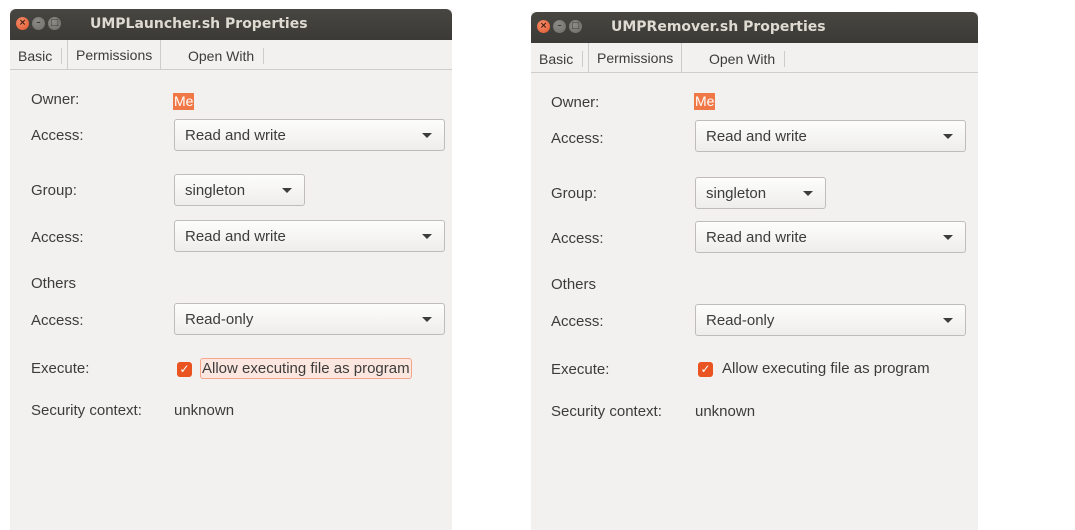 This screenshot has width=1075, height=530. What do you see at coordinates (718, 27) in the screenshot?
I see `window-title: UMPRemover.sh Properties` at bounding box center [718, 27].